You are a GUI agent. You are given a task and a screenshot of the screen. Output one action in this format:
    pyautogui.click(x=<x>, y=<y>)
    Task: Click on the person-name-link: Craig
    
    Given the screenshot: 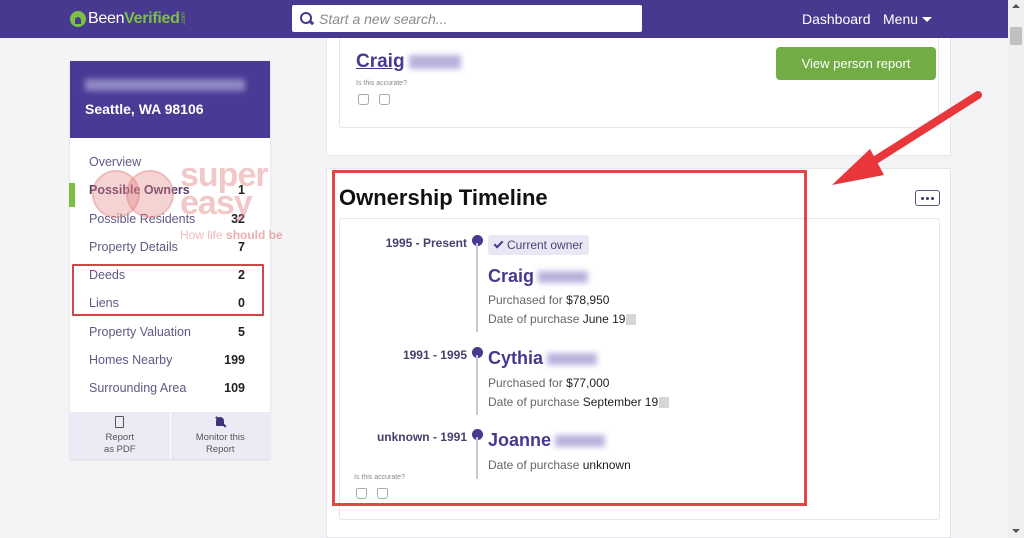 What is the action you would take?
    pyautogui.click(x=408, y=62)
    